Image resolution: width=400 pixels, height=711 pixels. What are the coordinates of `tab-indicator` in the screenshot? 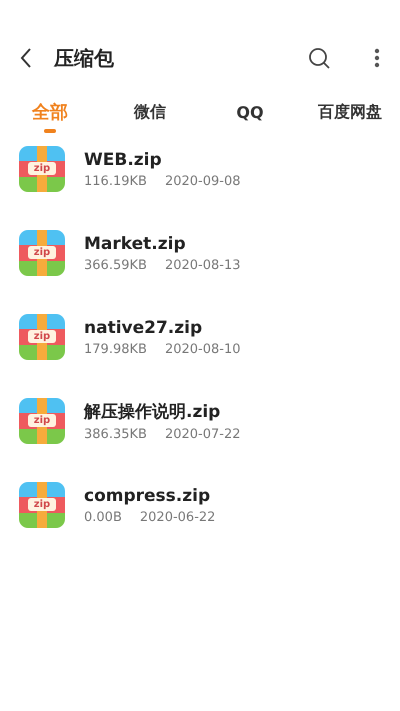 It's located at (50, 131).